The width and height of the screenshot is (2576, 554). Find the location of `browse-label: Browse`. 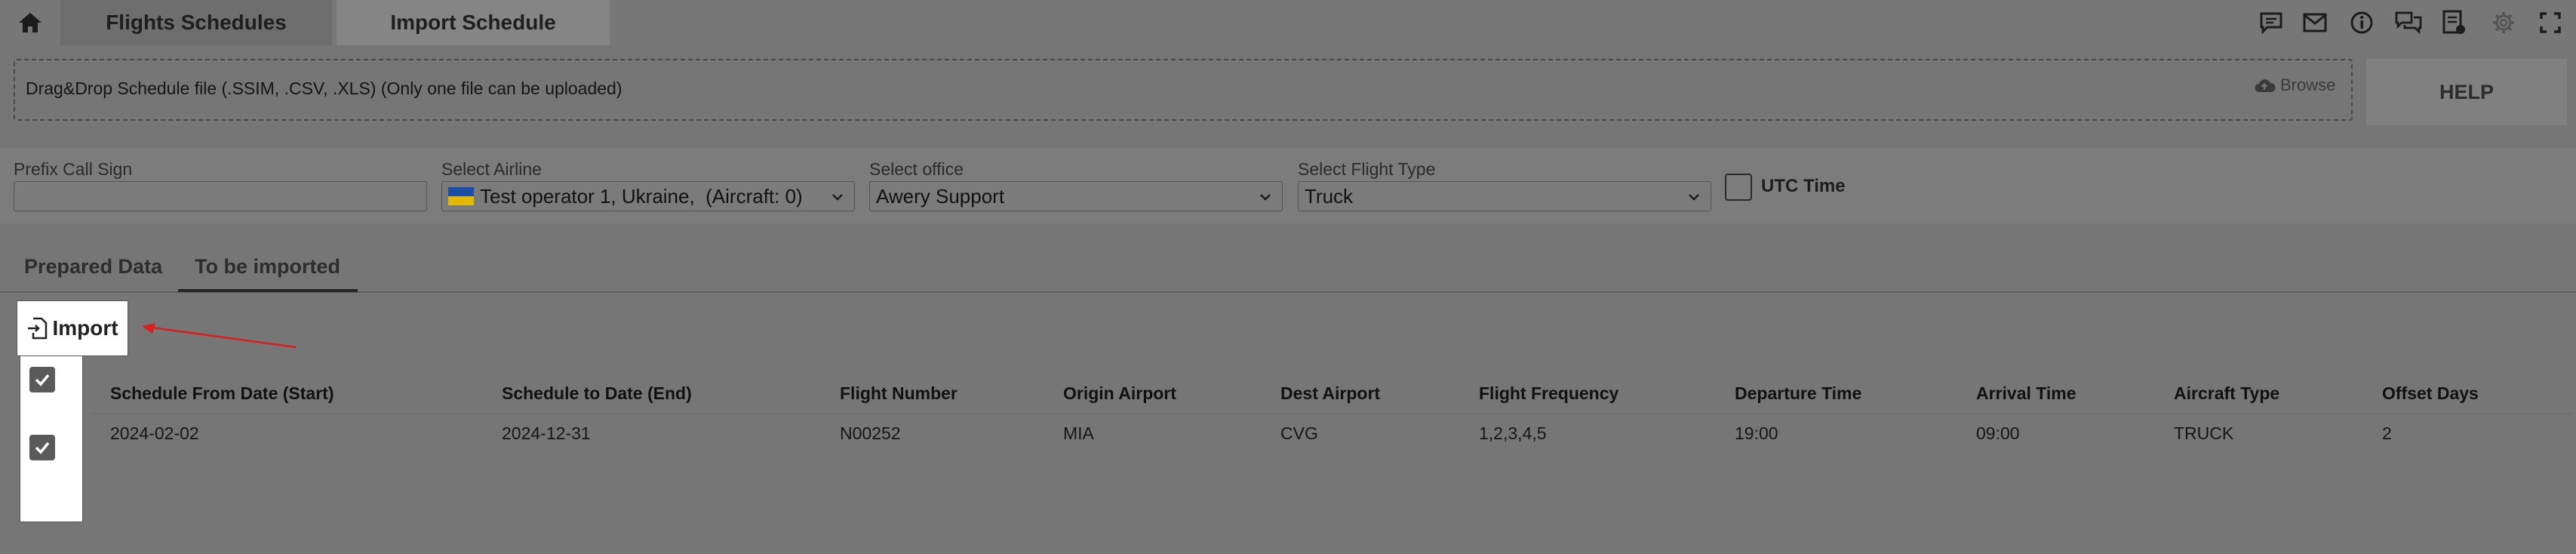

browse-label: Browse is located at coordinates (2308, 84).